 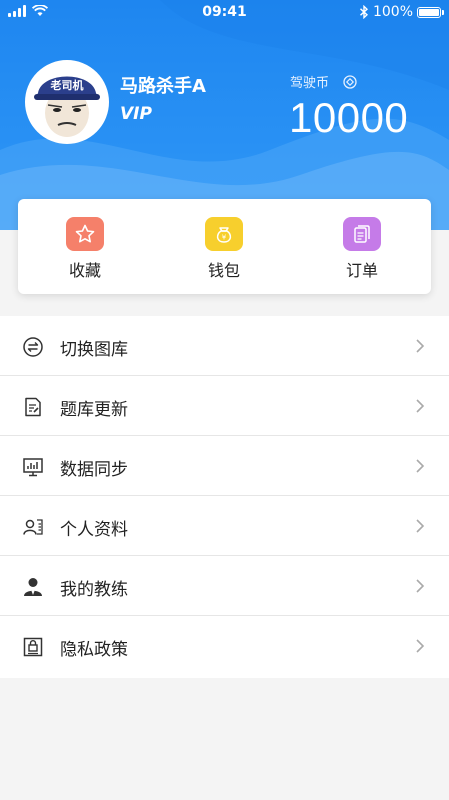 I want to click on quick-action-wallet: ¥ 钱包, so click(x=224, y=249).